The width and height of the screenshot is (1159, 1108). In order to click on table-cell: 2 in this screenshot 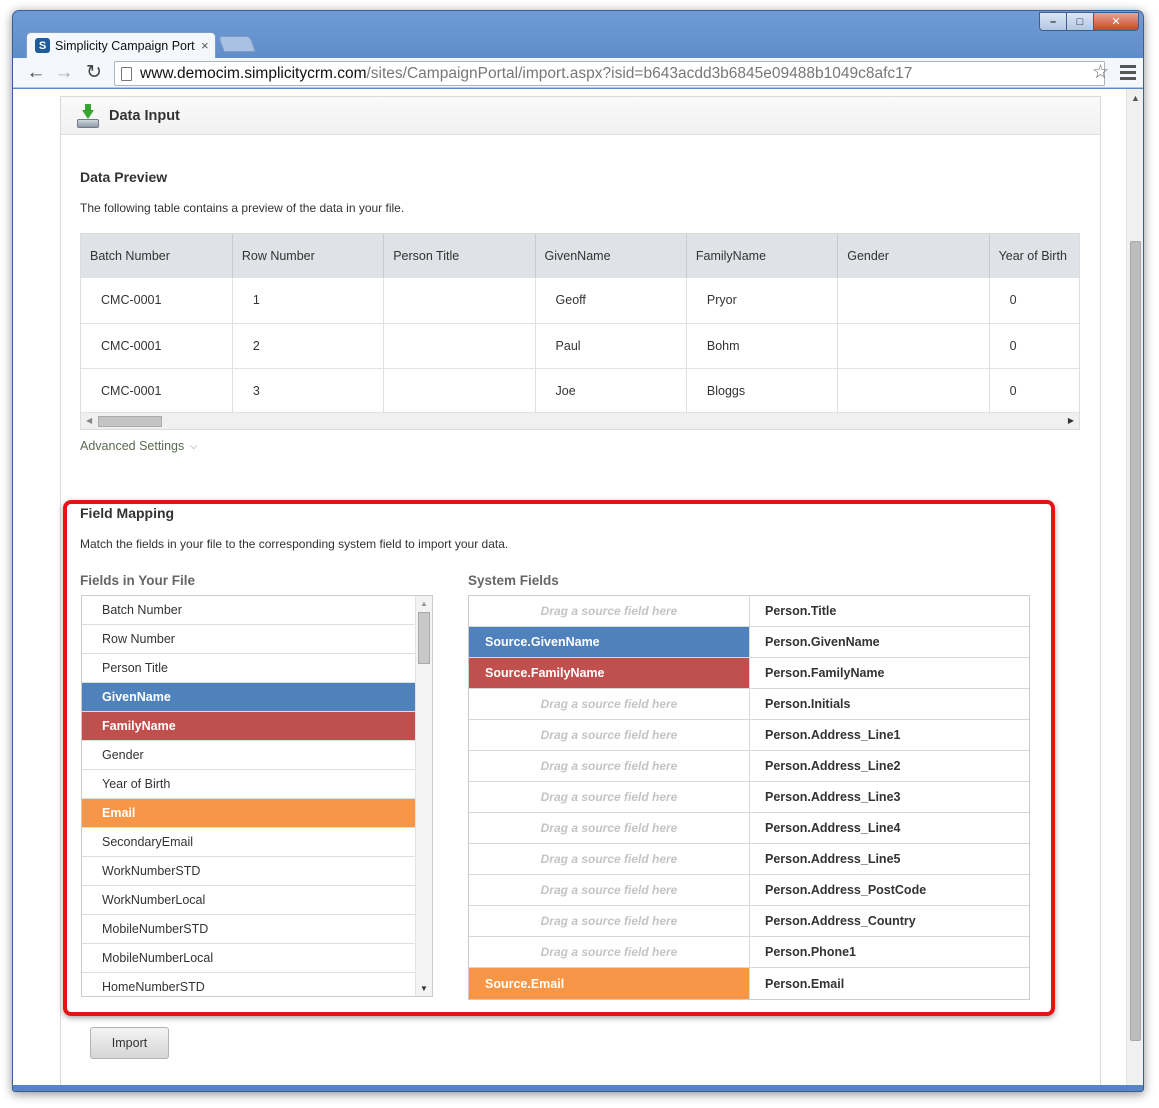, I will do `click(308, 346)`.